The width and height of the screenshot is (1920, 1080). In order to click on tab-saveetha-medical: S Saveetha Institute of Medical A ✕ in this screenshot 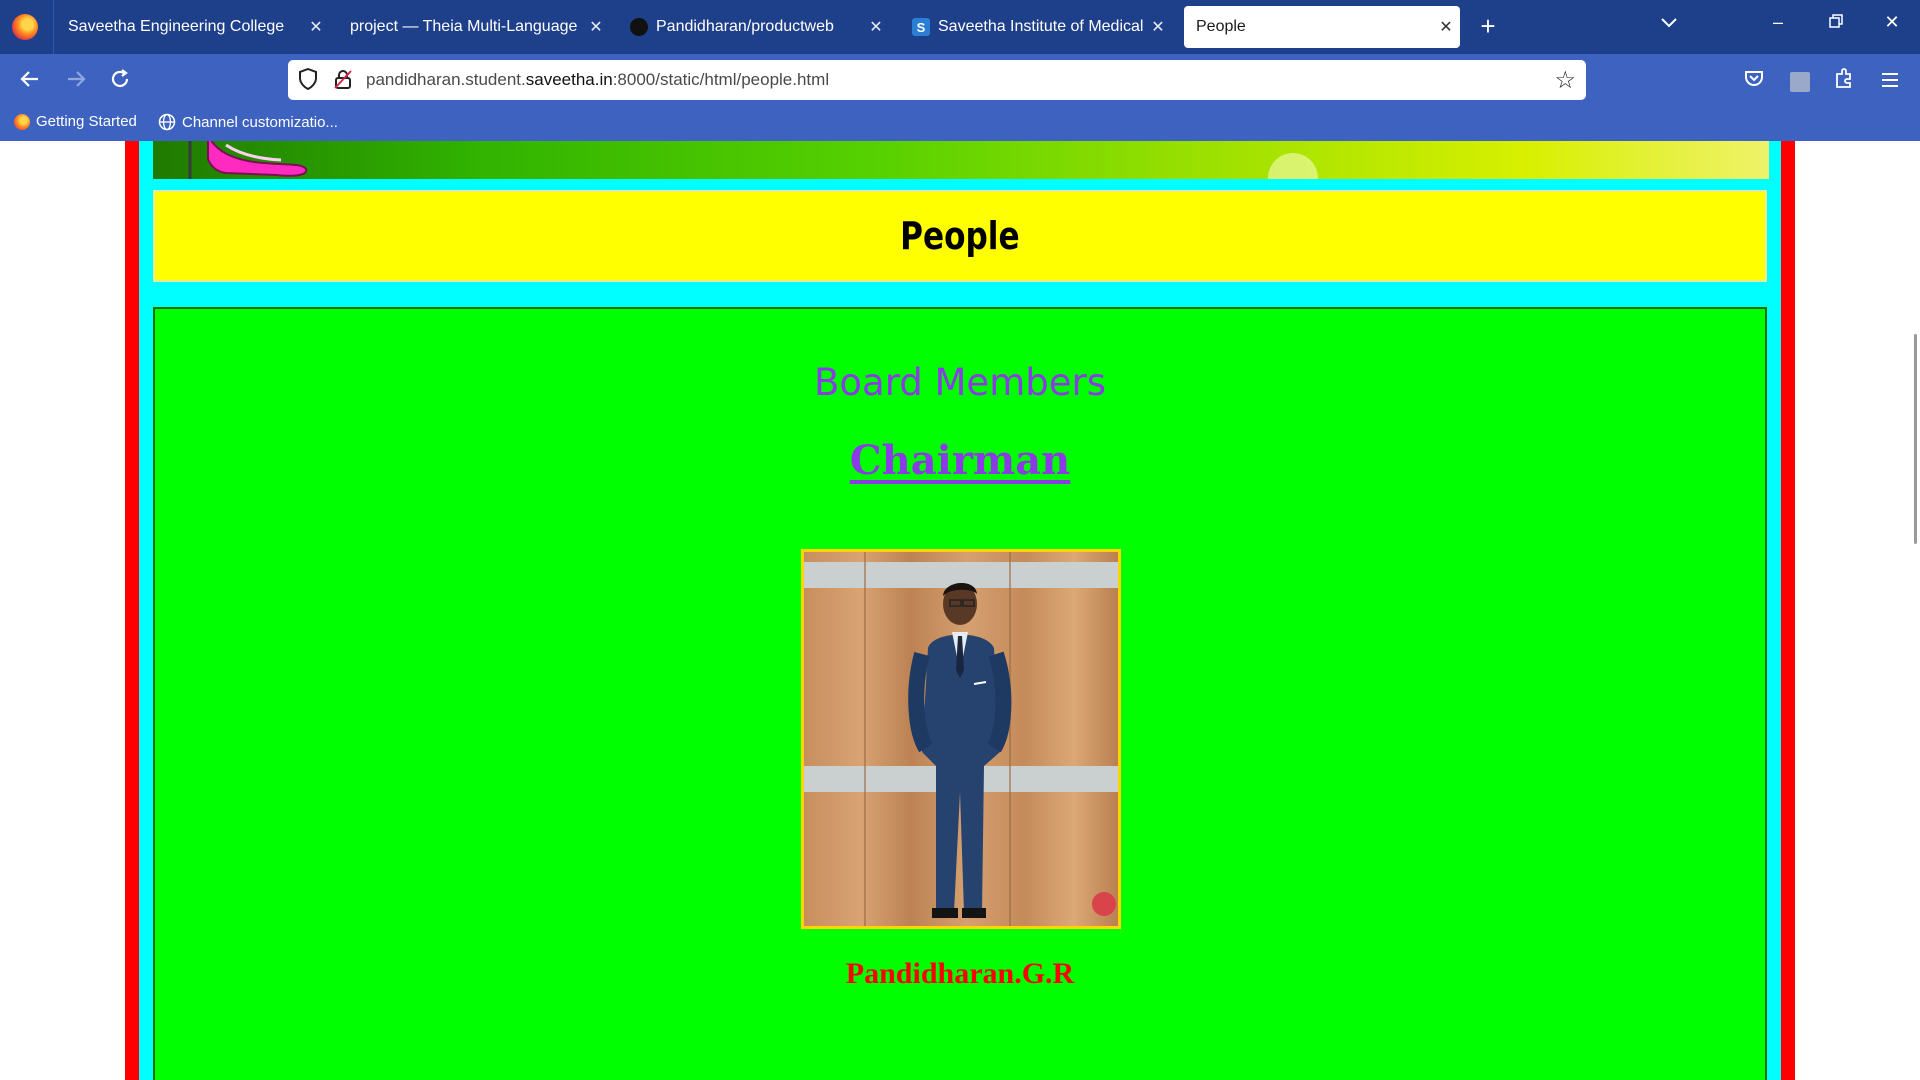, I will do `click(1036, 27)`.